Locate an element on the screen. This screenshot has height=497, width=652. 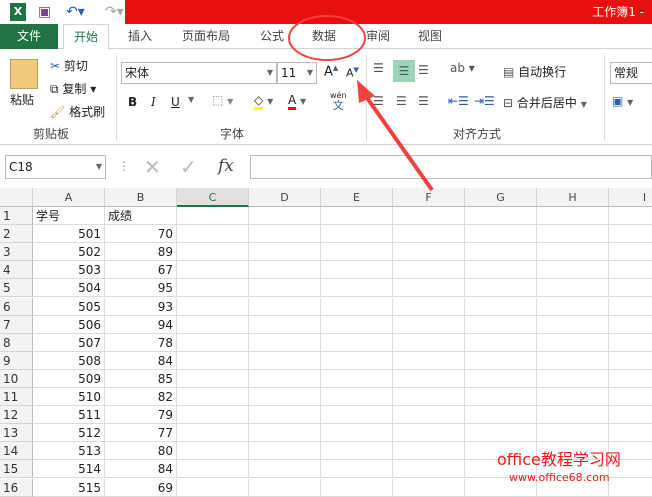
watermark-title: office教程学习网 is located at coordinates (559, 459).